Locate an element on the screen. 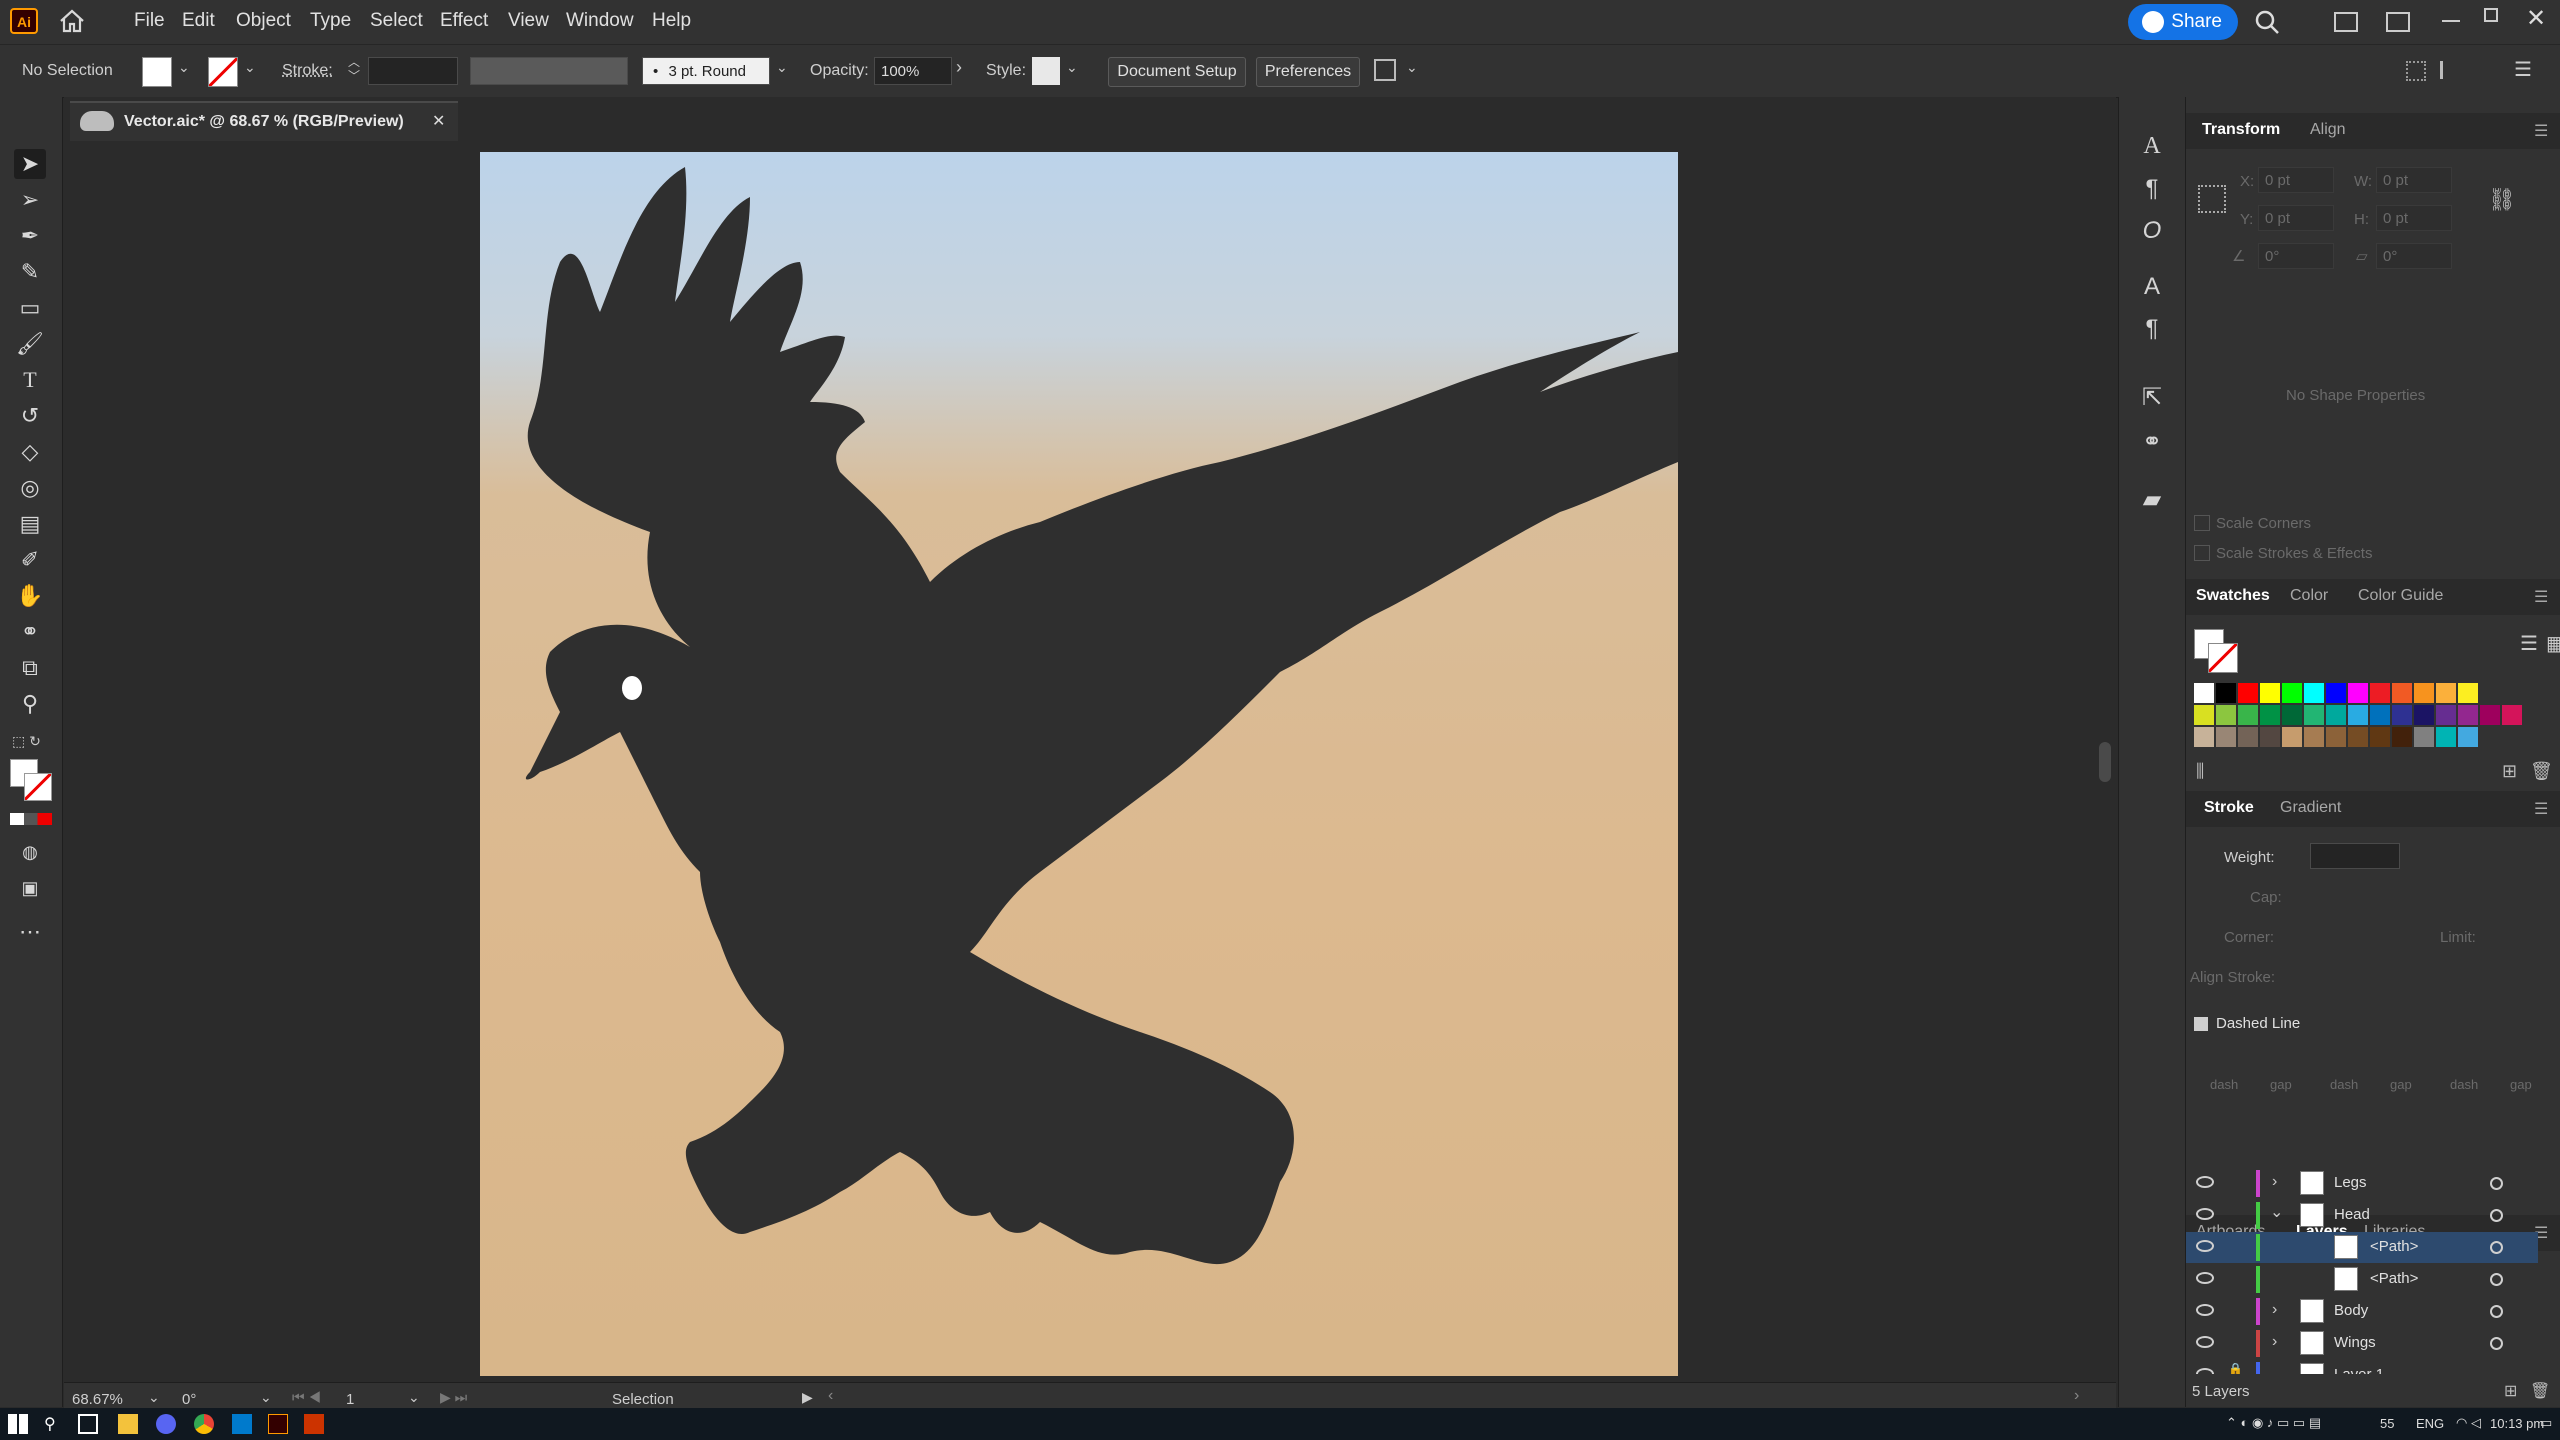  more-tools-icon: ⋯ is located at coordinates (30, 932).